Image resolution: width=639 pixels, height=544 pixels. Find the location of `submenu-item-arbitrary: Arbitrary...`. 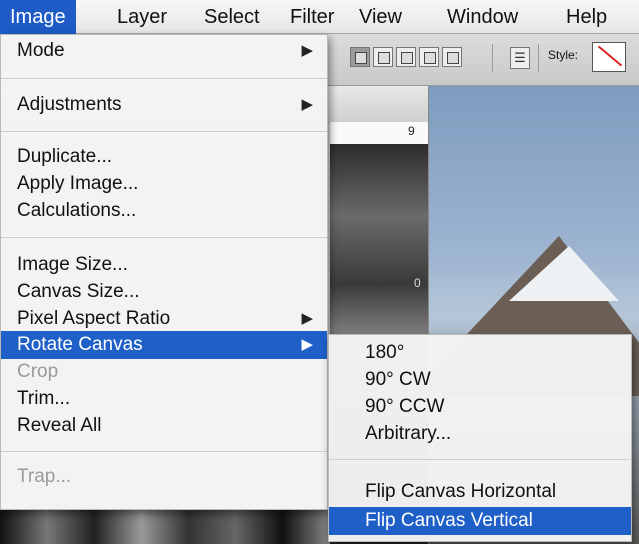

submenu-item-arbitrary: Arbitrary... is located at coordinates (480, 434).